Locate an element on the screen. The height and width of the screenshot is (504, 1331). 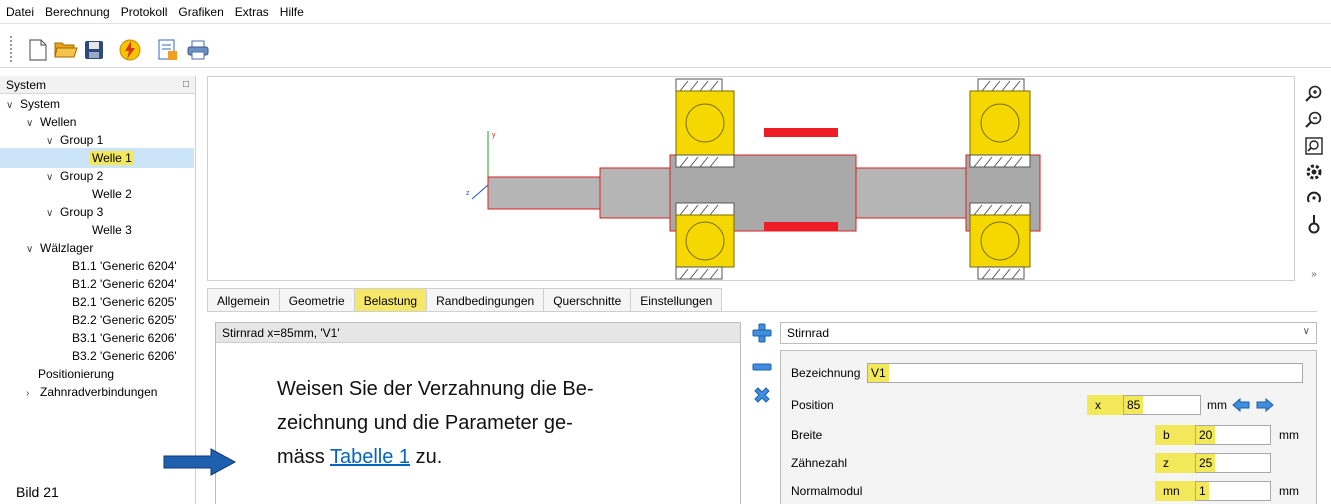
symbol-mn: mn is located at coordinates (1175, 491).